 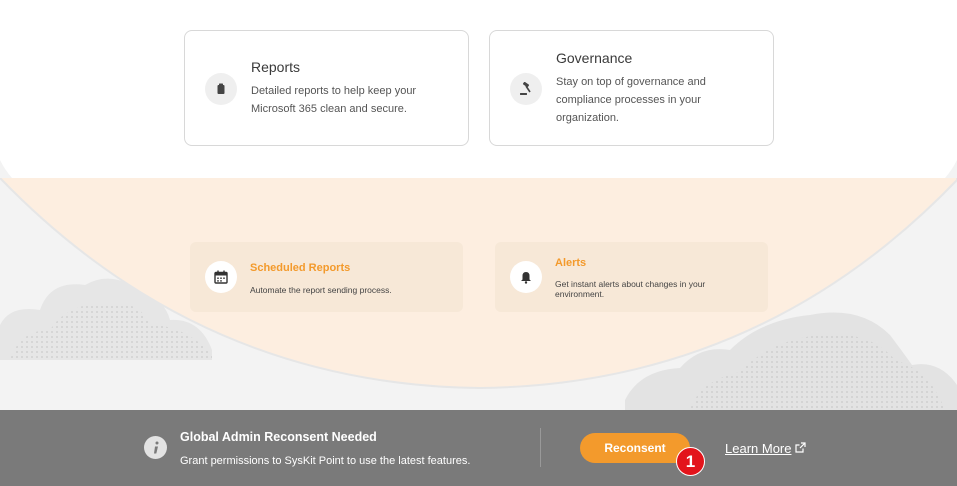 What do you see at coordinates (221, 89) in the screenshot?
I see `clipboard-icon` at bounding box center [221, 89].